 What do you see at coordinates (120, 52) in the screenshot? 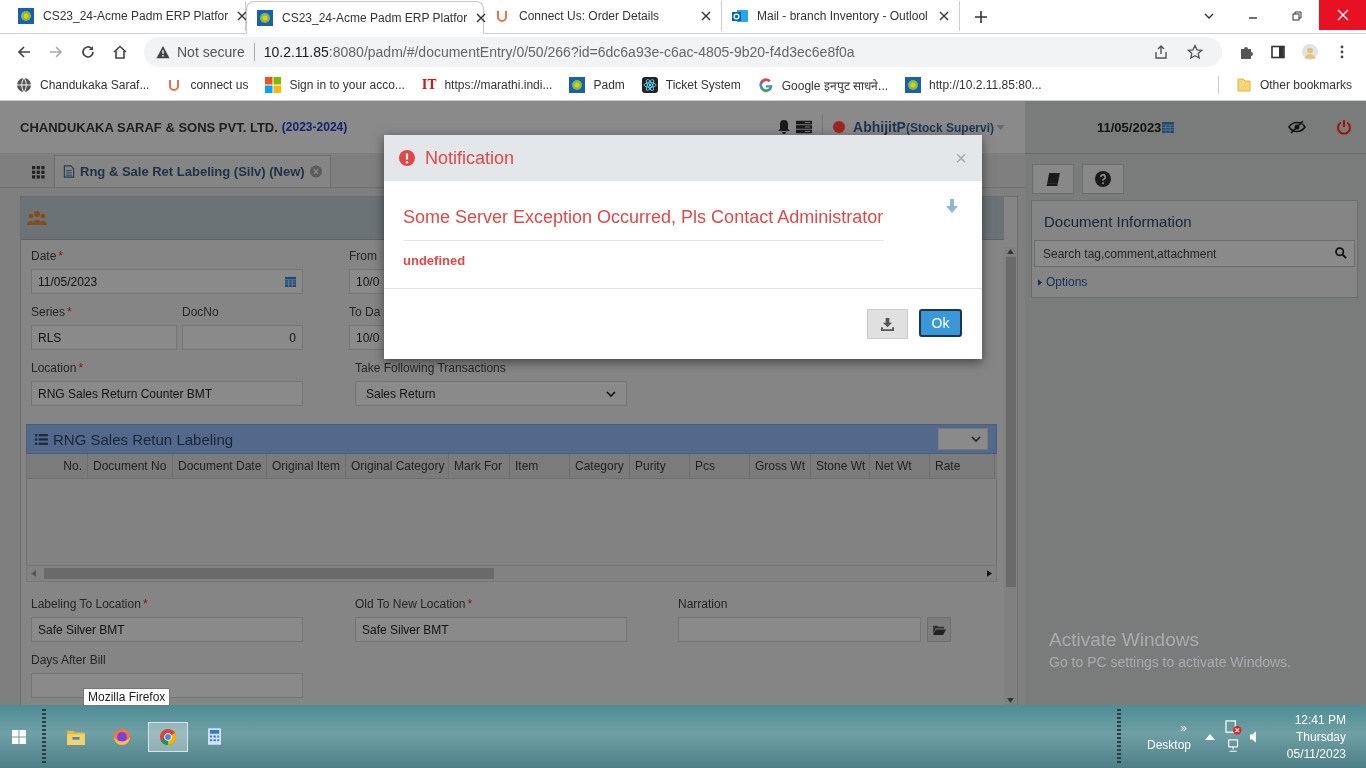
I see `home-icon` at bounding box center [120, 52].